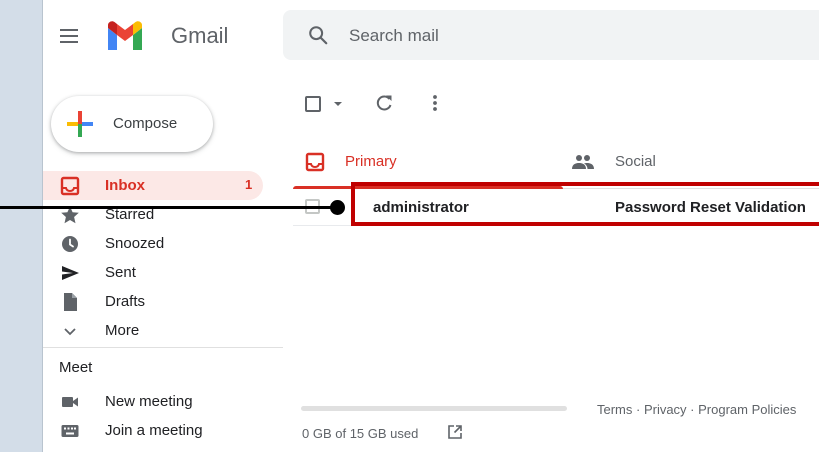 The width and height of the screenshot is (819, 452). Describe the element at coordinates (153, 301) in the screenshot. I see `sidebar-item-drafts: Drafts` at that location.